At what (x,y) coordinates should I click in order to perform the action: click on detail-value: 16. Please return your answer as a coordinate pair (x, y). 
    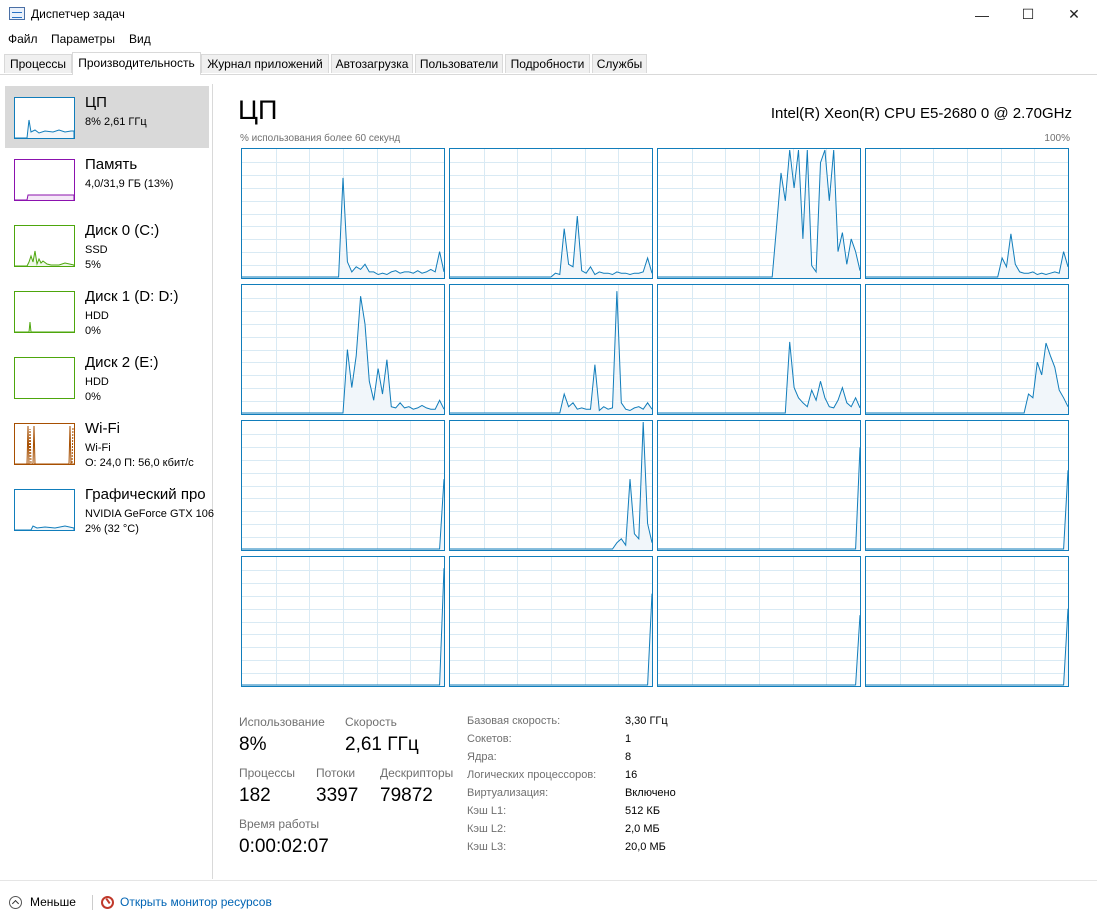
    Looking at the image, I should click on (631, 775).